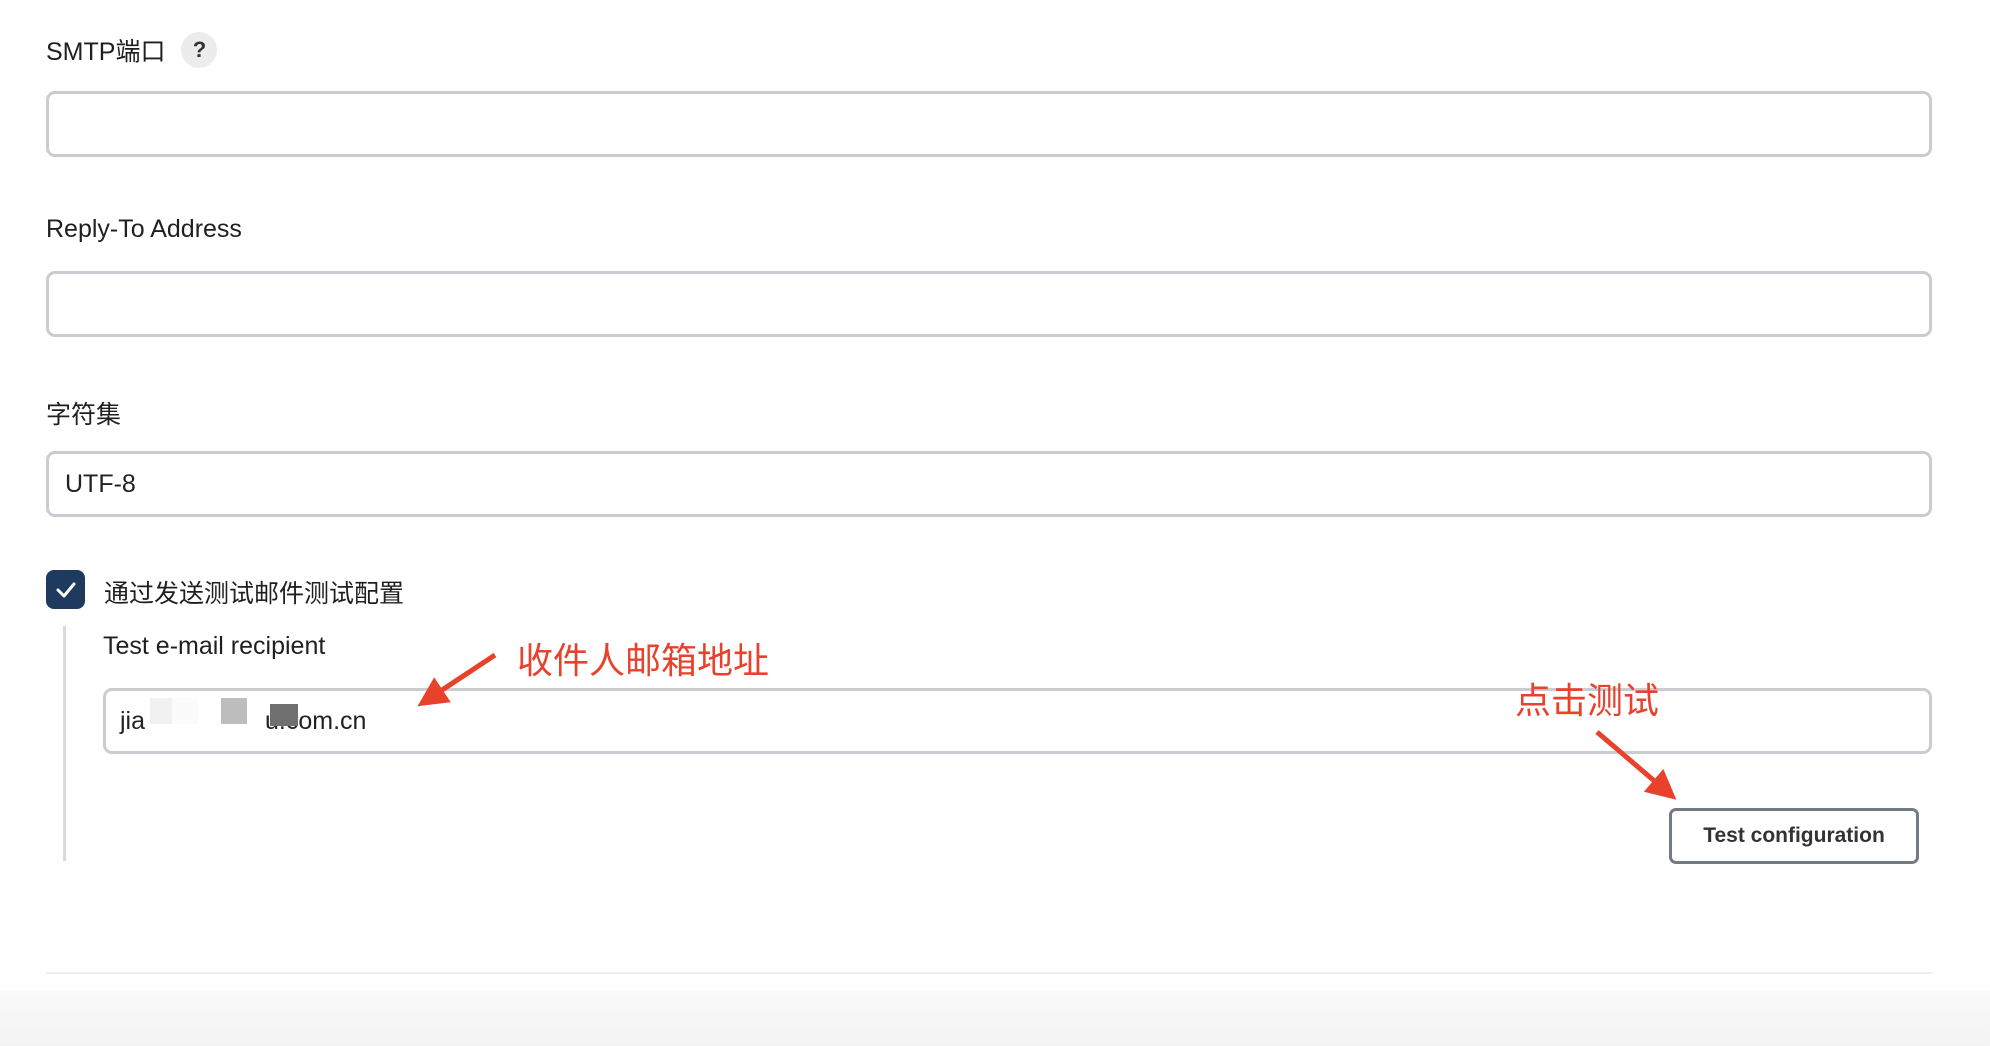 Image resolution: width=1990 pixels, height=1046 pixels. Describe the element at coordinates (989, 484) in the screenshot. I see `charset-input: UTF-8` at that location.